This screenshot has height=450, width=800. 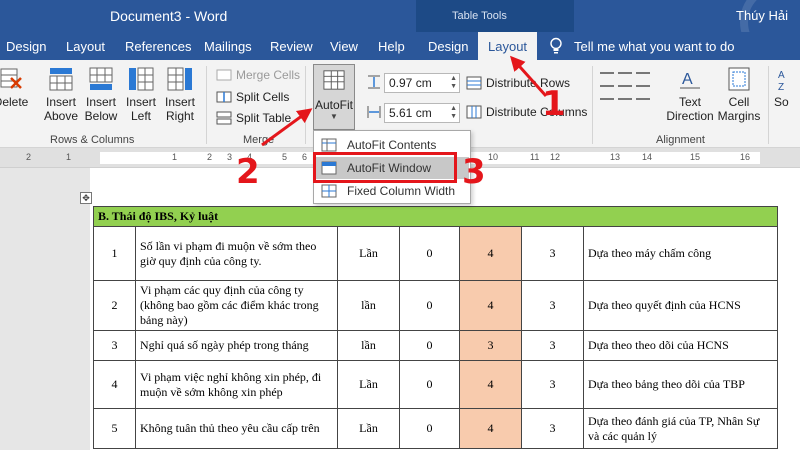 I want to click on distribute-rows-icon, so click(x=474, y=83).